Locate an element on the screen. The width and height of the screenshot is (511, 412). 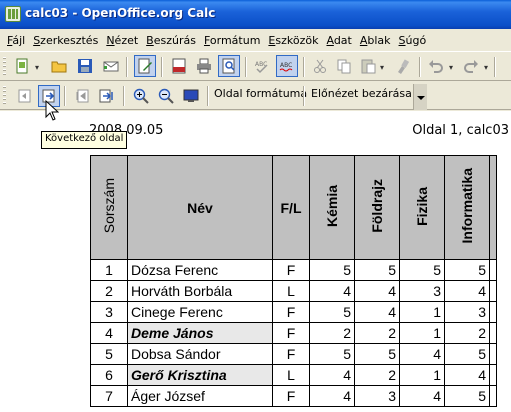
menu-window: Ablak is located at coordinates (375, 40).